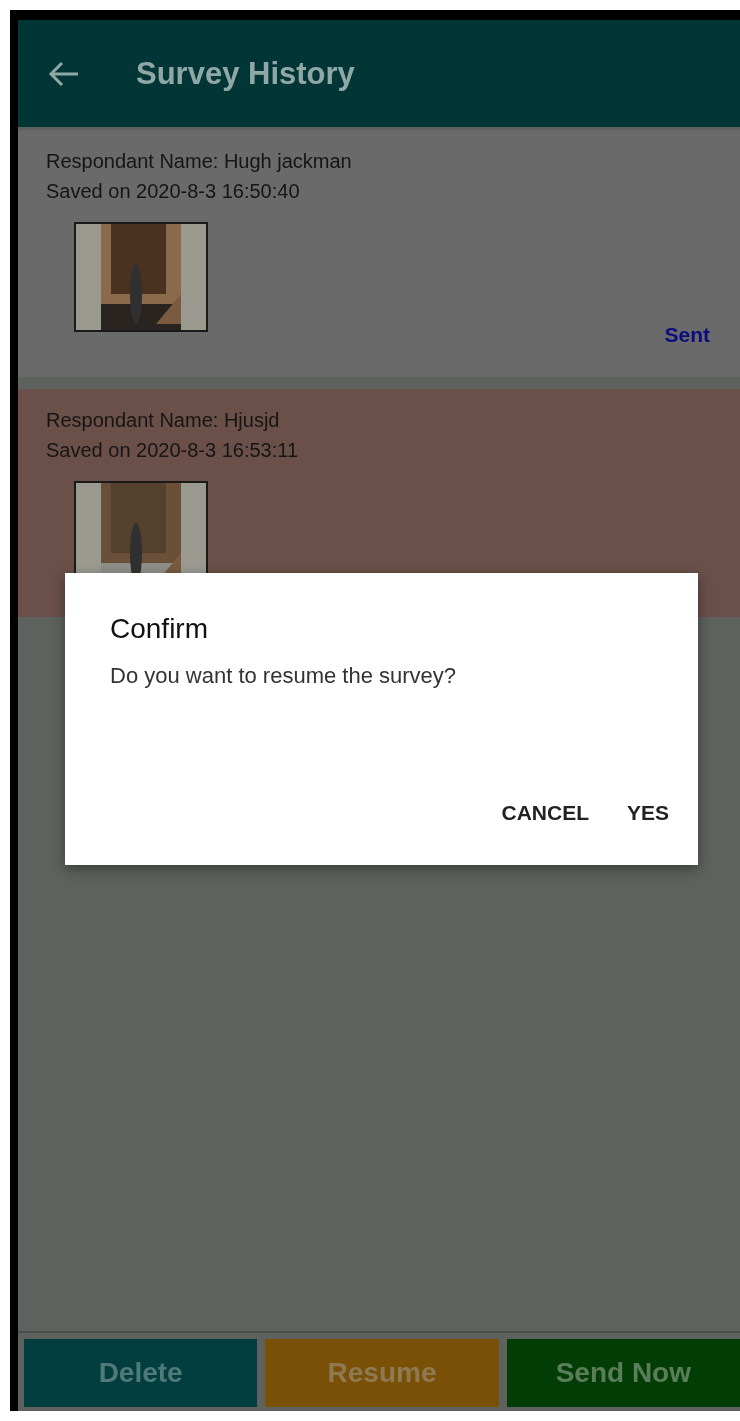 This screenshot has width=740, height=1421. I want to click on send-button: Send Now, so click(623, 1373).